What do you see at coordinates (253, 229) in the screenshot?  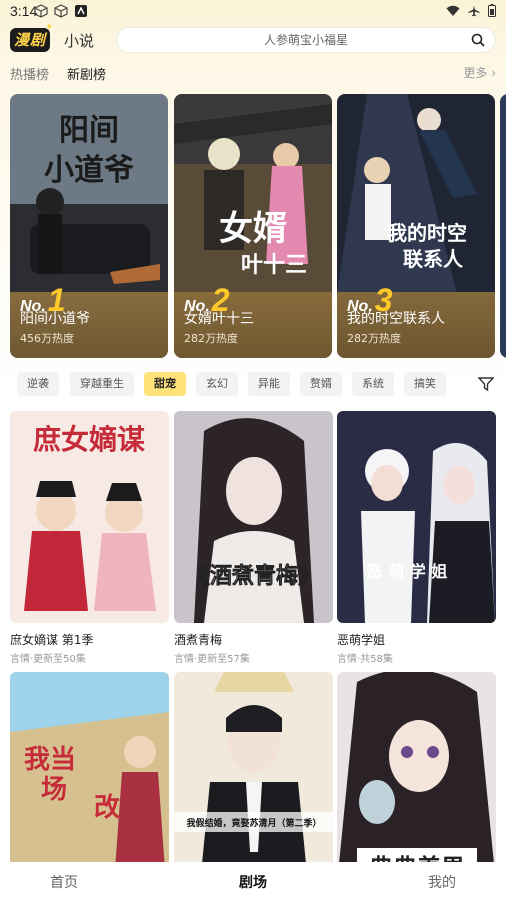 I see `svg-text: 女婿` at bounding box center [253, 229].